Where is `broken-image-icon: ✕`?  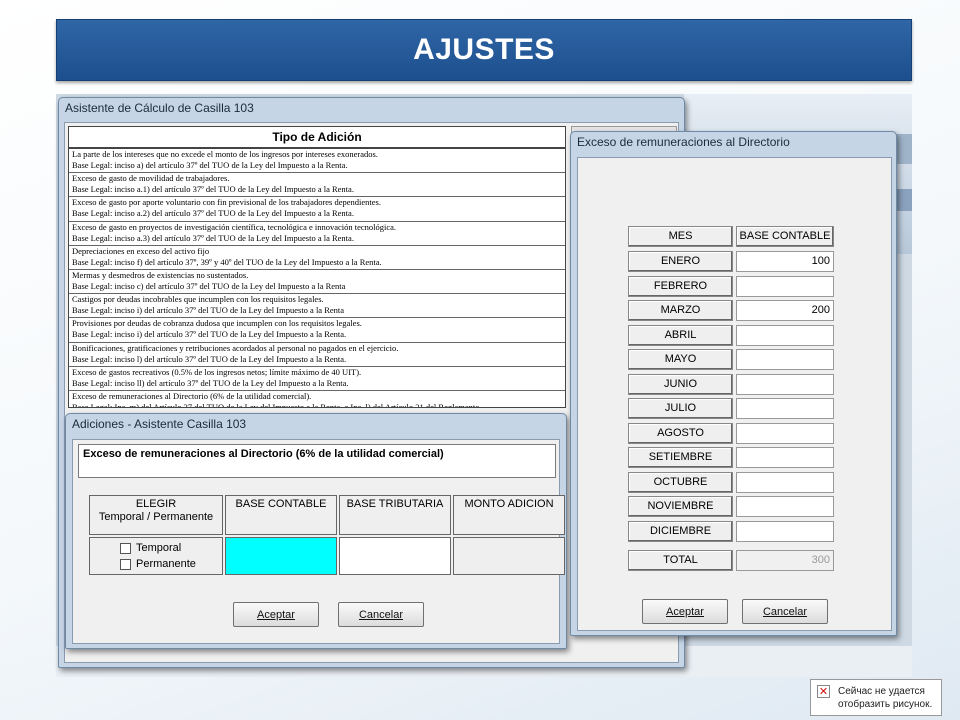
broken-image-icon: ✕ is located at coordinates (823, 691).